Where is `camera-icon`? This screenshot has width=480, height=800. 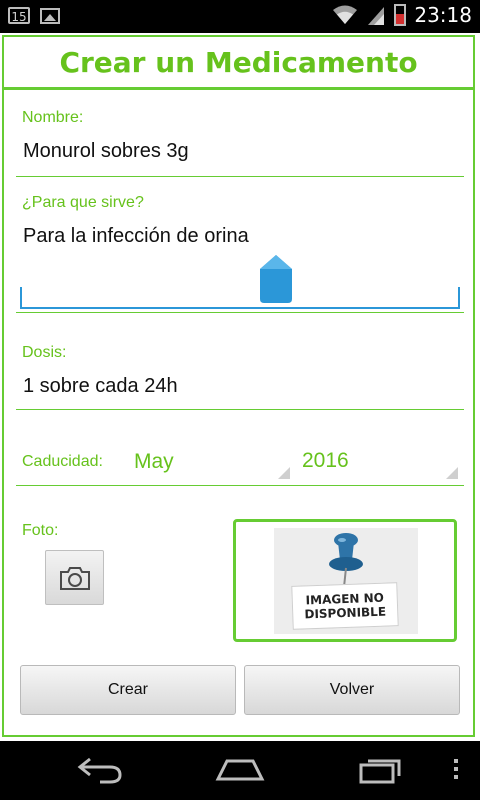
camera-icon is located at coordinates (74, 578).